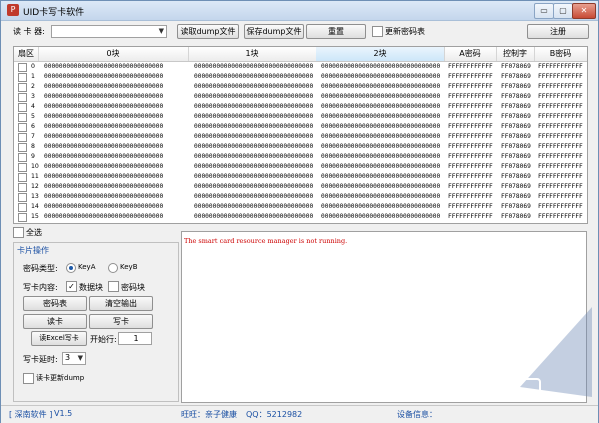  Describe the element at coordinates (377, 31) in the screenshot. I see `update-password-checkbox` at that location.